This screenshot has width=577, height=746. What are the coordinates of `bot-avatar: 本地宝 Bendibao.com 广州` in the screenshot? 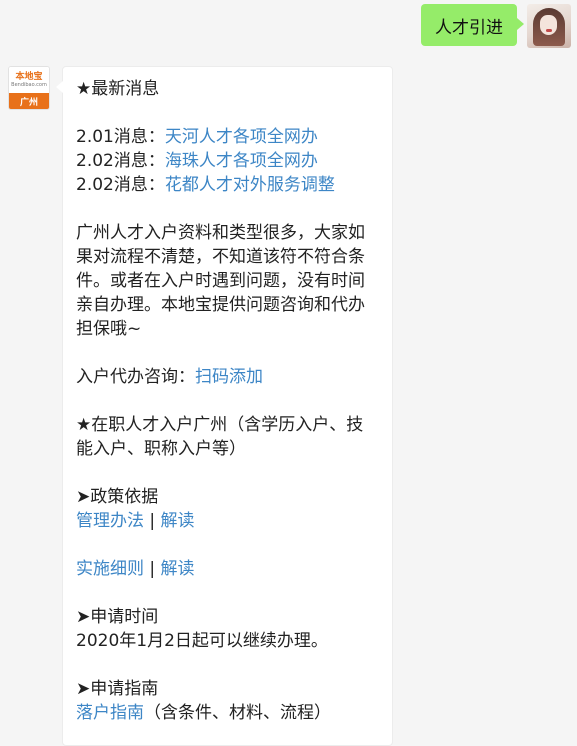 It's located at (29, 88).